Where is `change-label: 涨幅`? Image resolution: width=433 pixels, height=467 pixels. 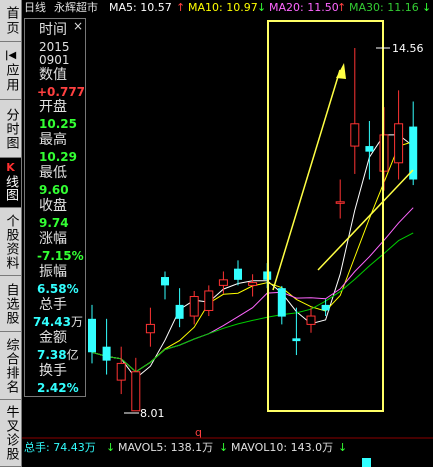 change-label: 涨幅 is located at coordinates (53, 239).